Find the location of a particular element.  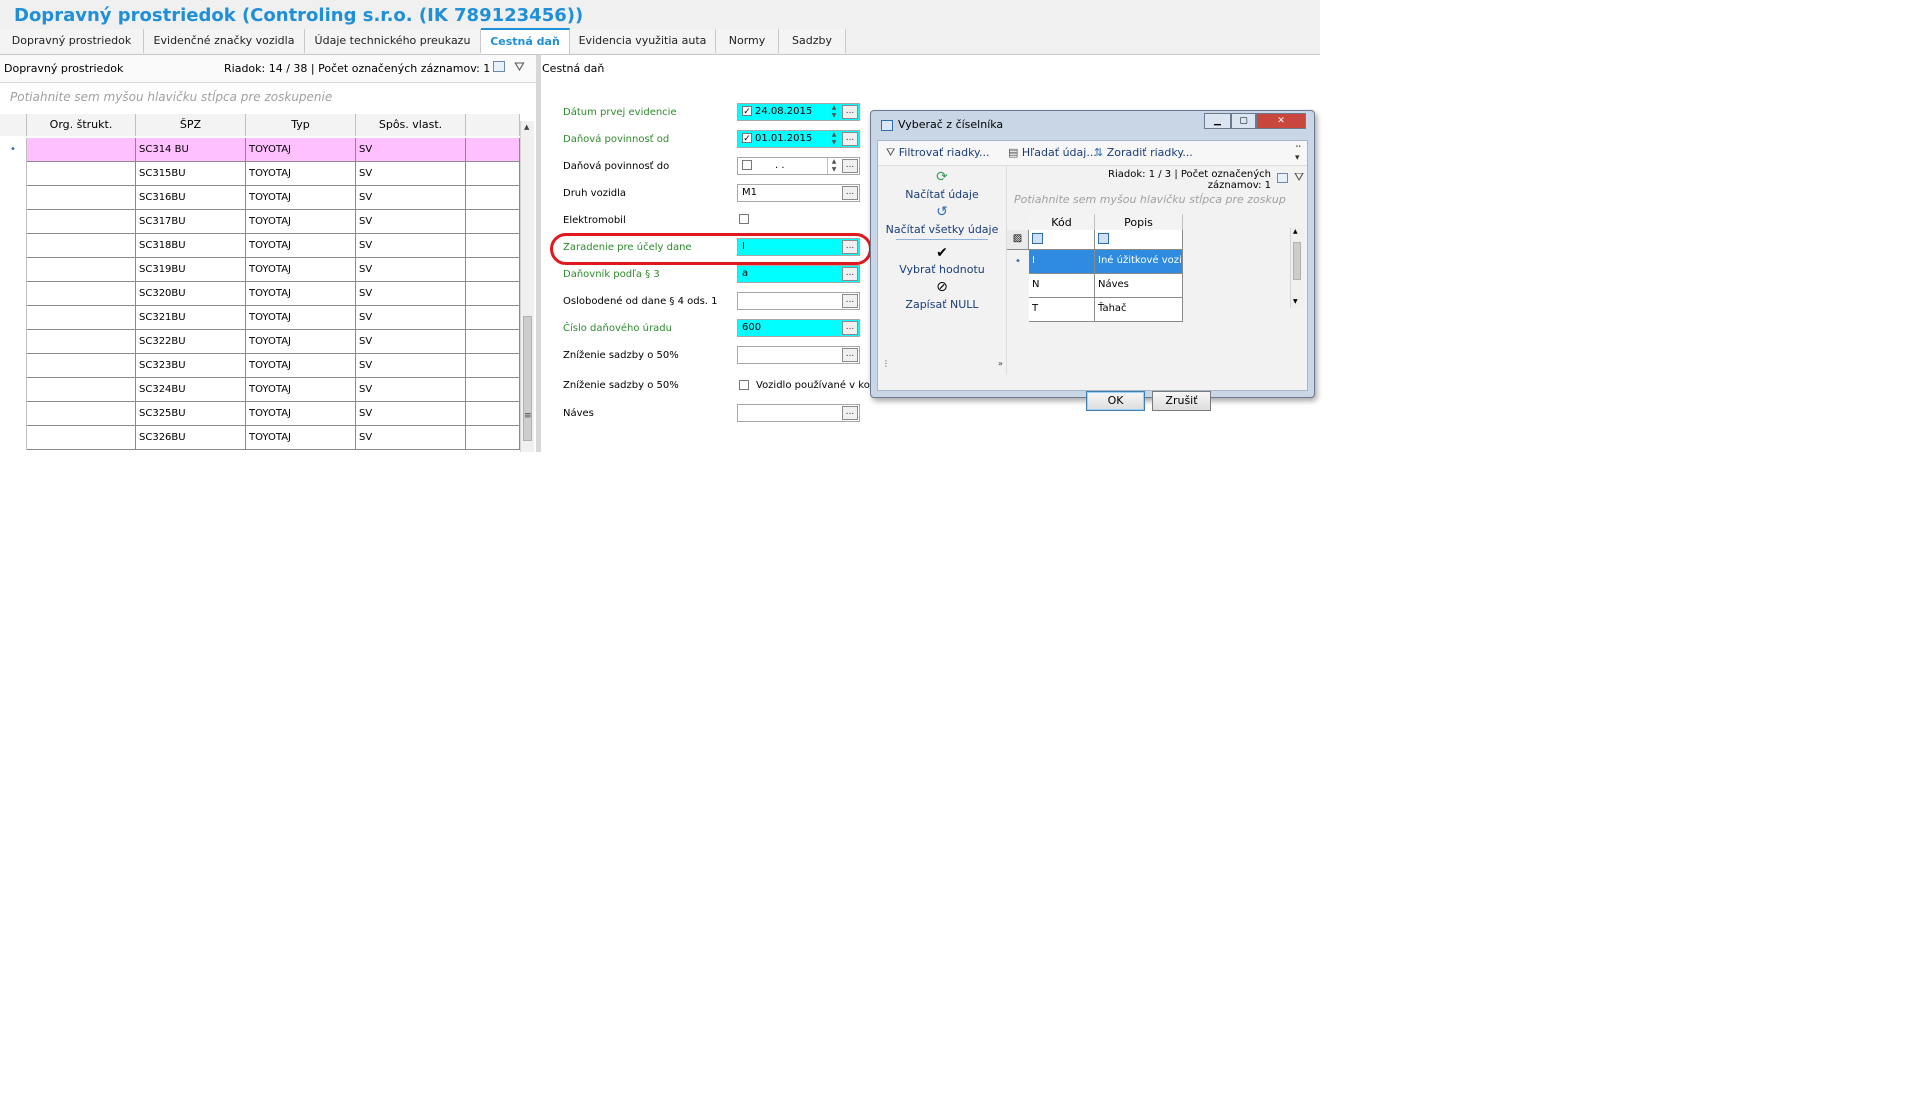

load-all-data-button: Načítať všetky údaje is located at coordinates (942, 229).